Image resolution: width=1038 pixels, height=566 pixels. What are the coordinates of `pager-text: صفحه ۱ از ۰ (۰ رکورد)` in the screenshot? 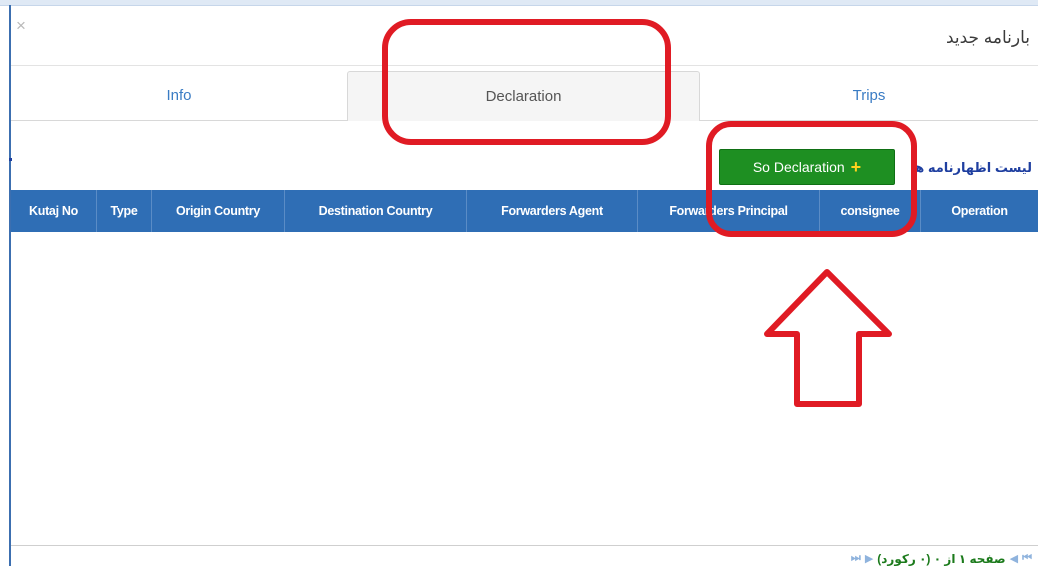 It's located at (941, 558).